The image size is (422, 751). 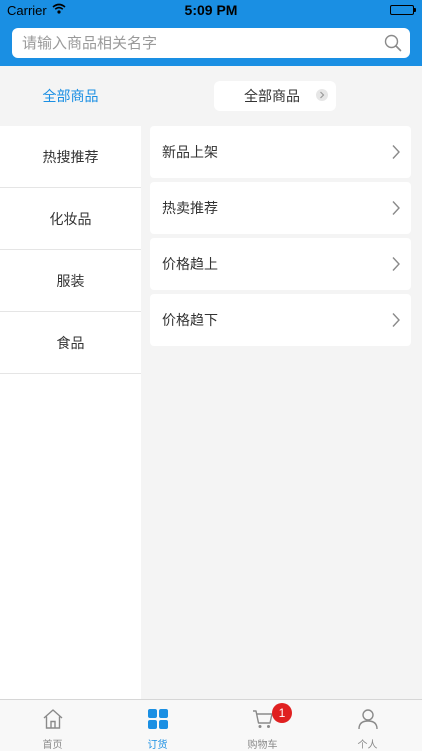 I want to click on grid-icon, so click(x=158, y=719).